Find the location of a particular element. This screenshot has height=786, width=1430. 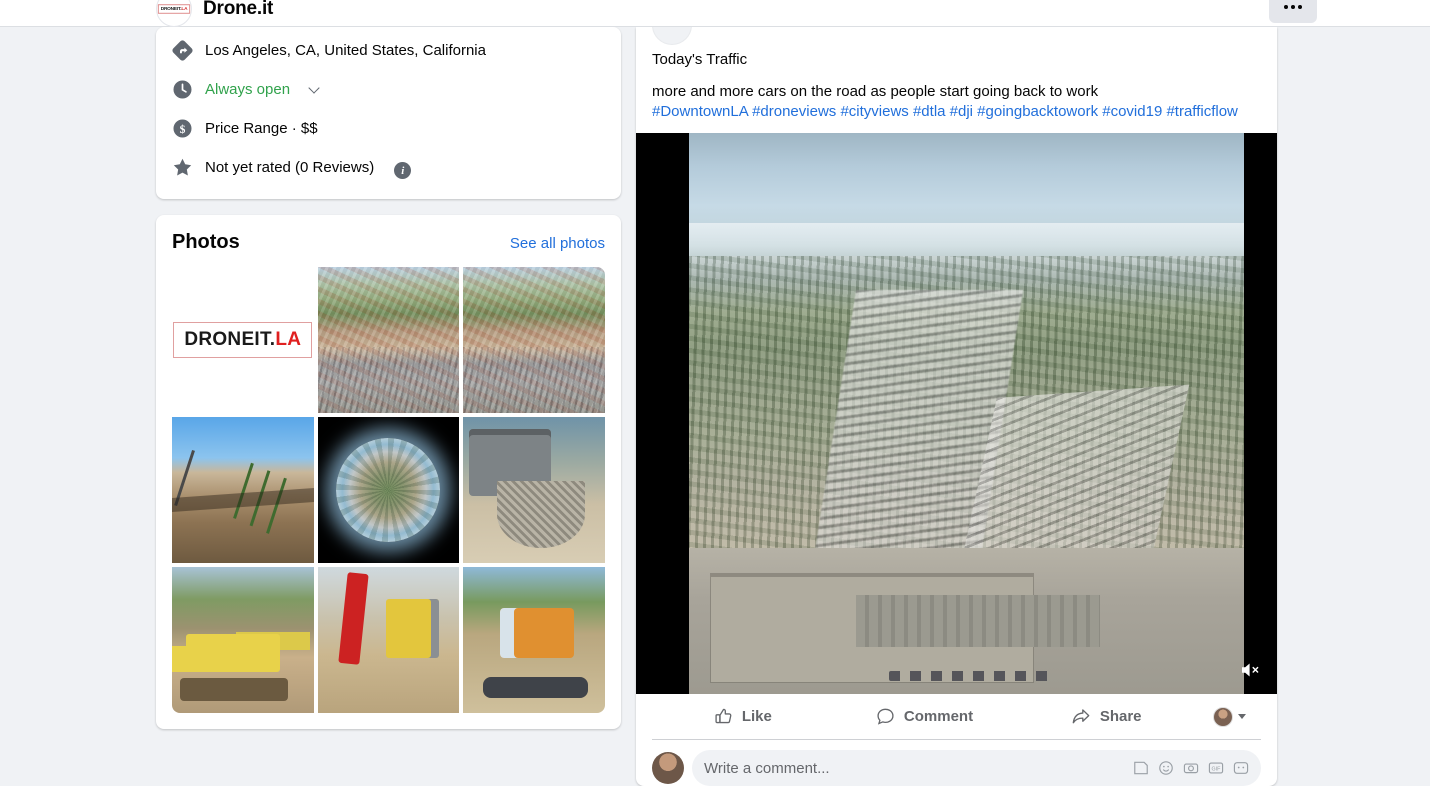

emoji-icon is located at coordinates (1166, 768).